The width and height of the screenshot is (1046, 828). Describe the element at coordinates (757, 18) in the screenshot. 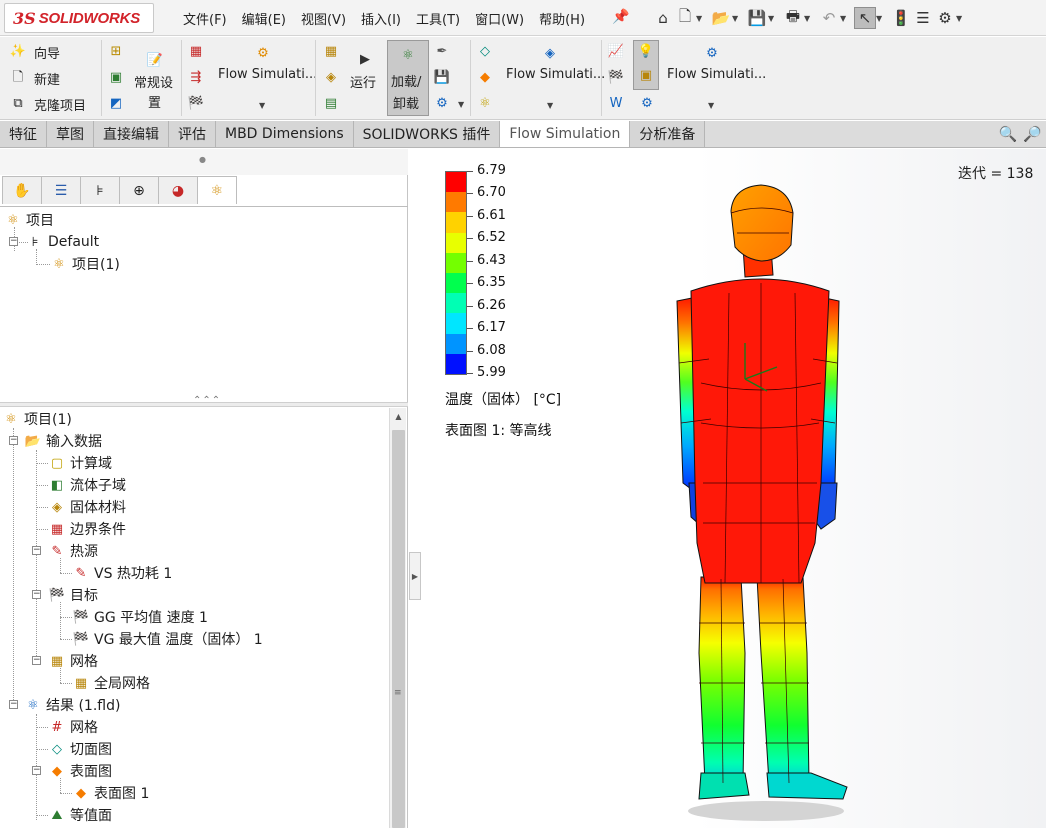

I see `save-icon: 💾` at that location.